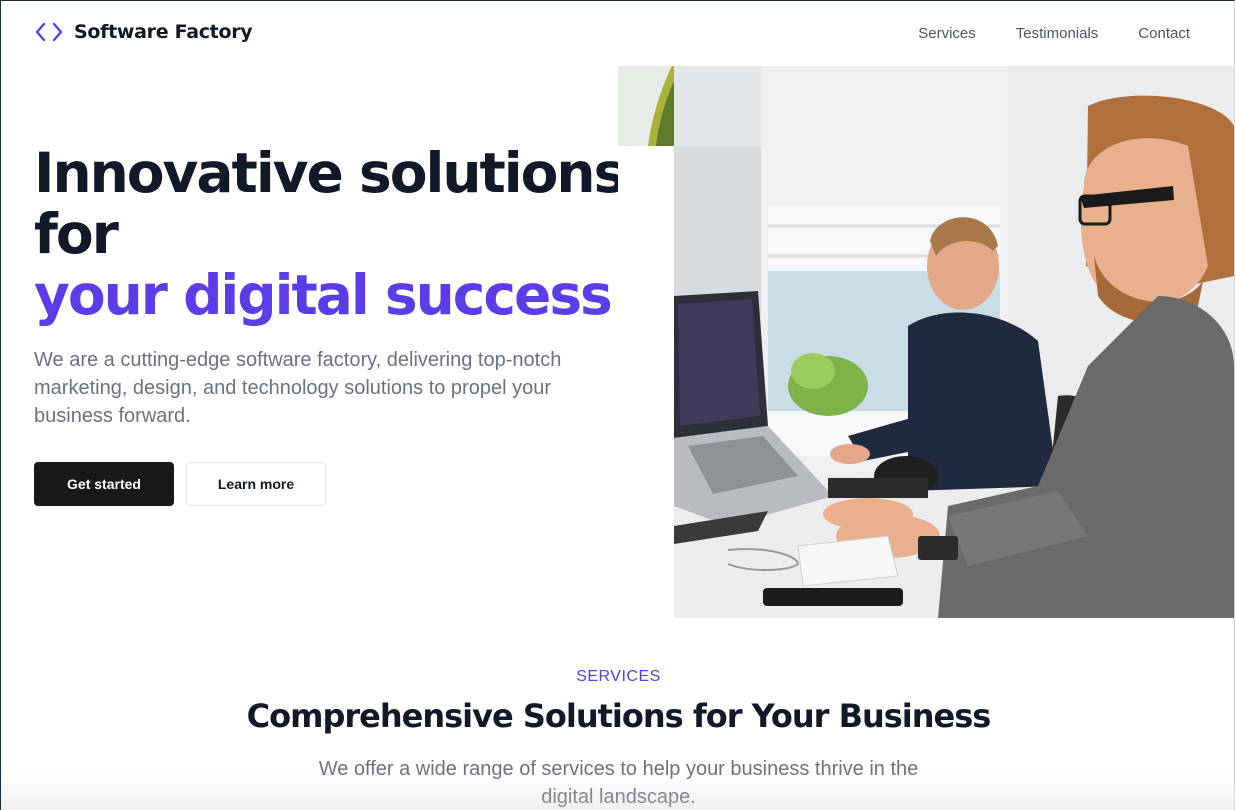 This screenshot has width=1235, height=810. I want to click on nav-link-contact: Contact, so click(1164, 33).